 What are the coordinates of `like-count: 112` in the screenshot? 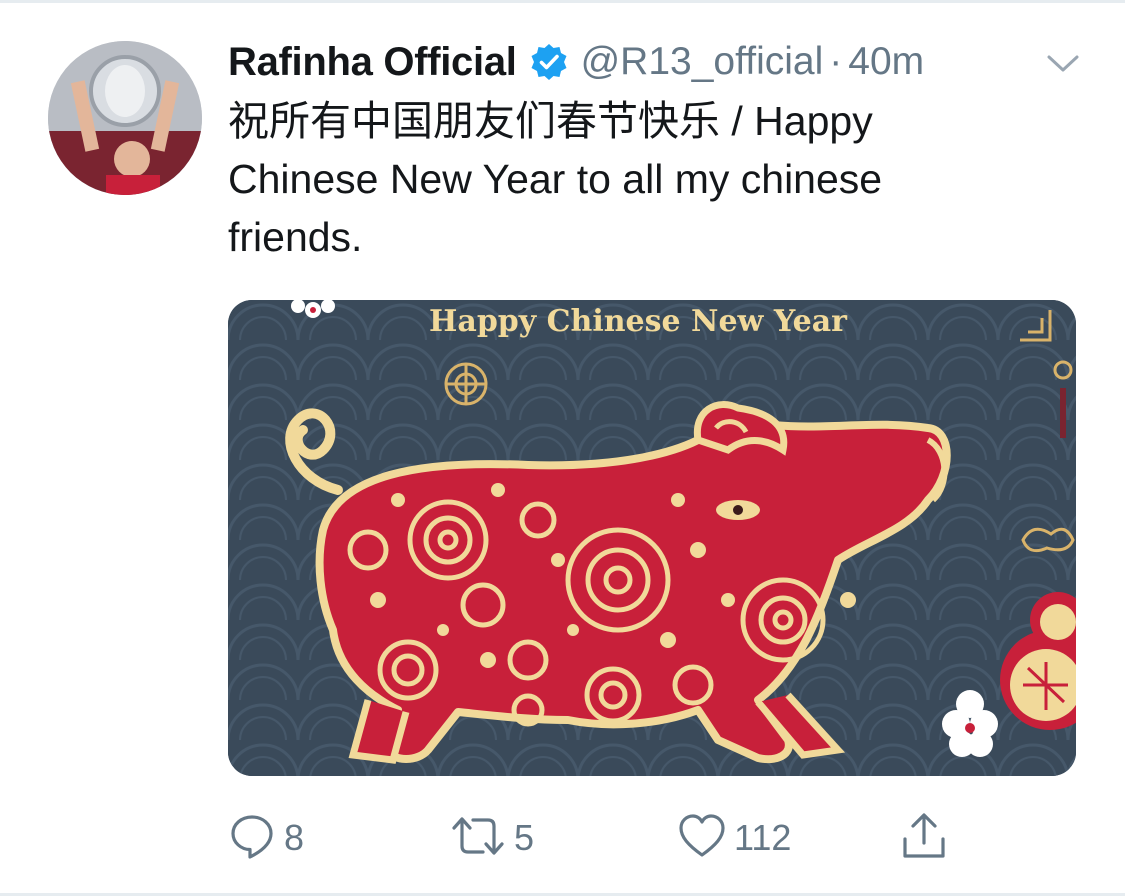 It's located at (763, 837).